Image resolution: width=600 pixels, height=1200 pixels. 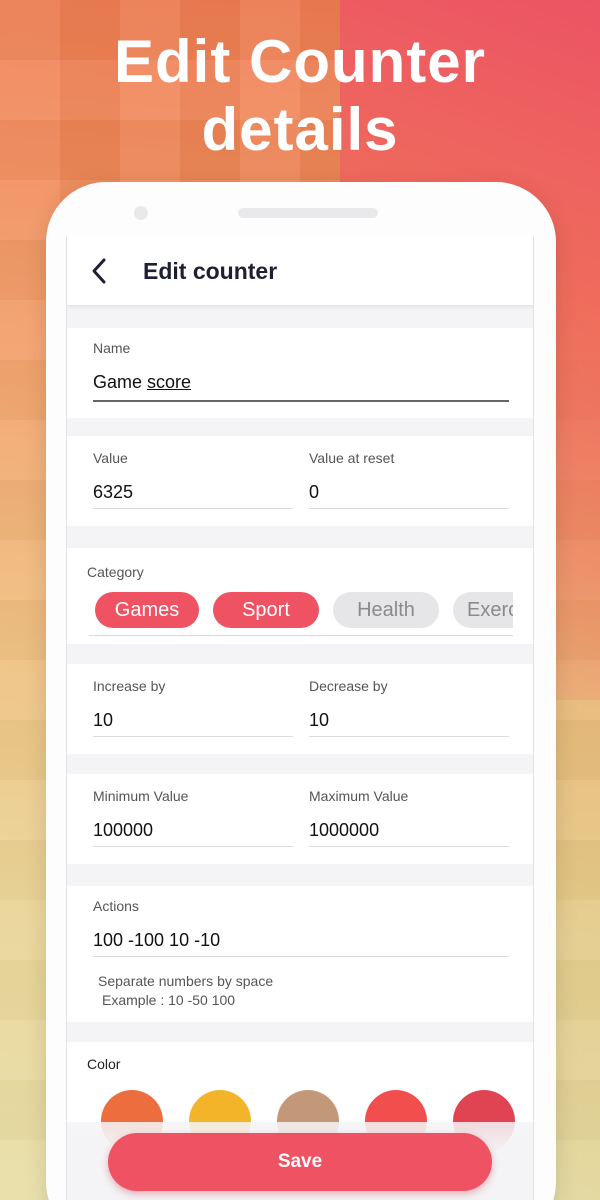 What do you see at coordinates (193, 736) in the screenshot?
I see `increase-by-underline` at bounding box center [193, 736].